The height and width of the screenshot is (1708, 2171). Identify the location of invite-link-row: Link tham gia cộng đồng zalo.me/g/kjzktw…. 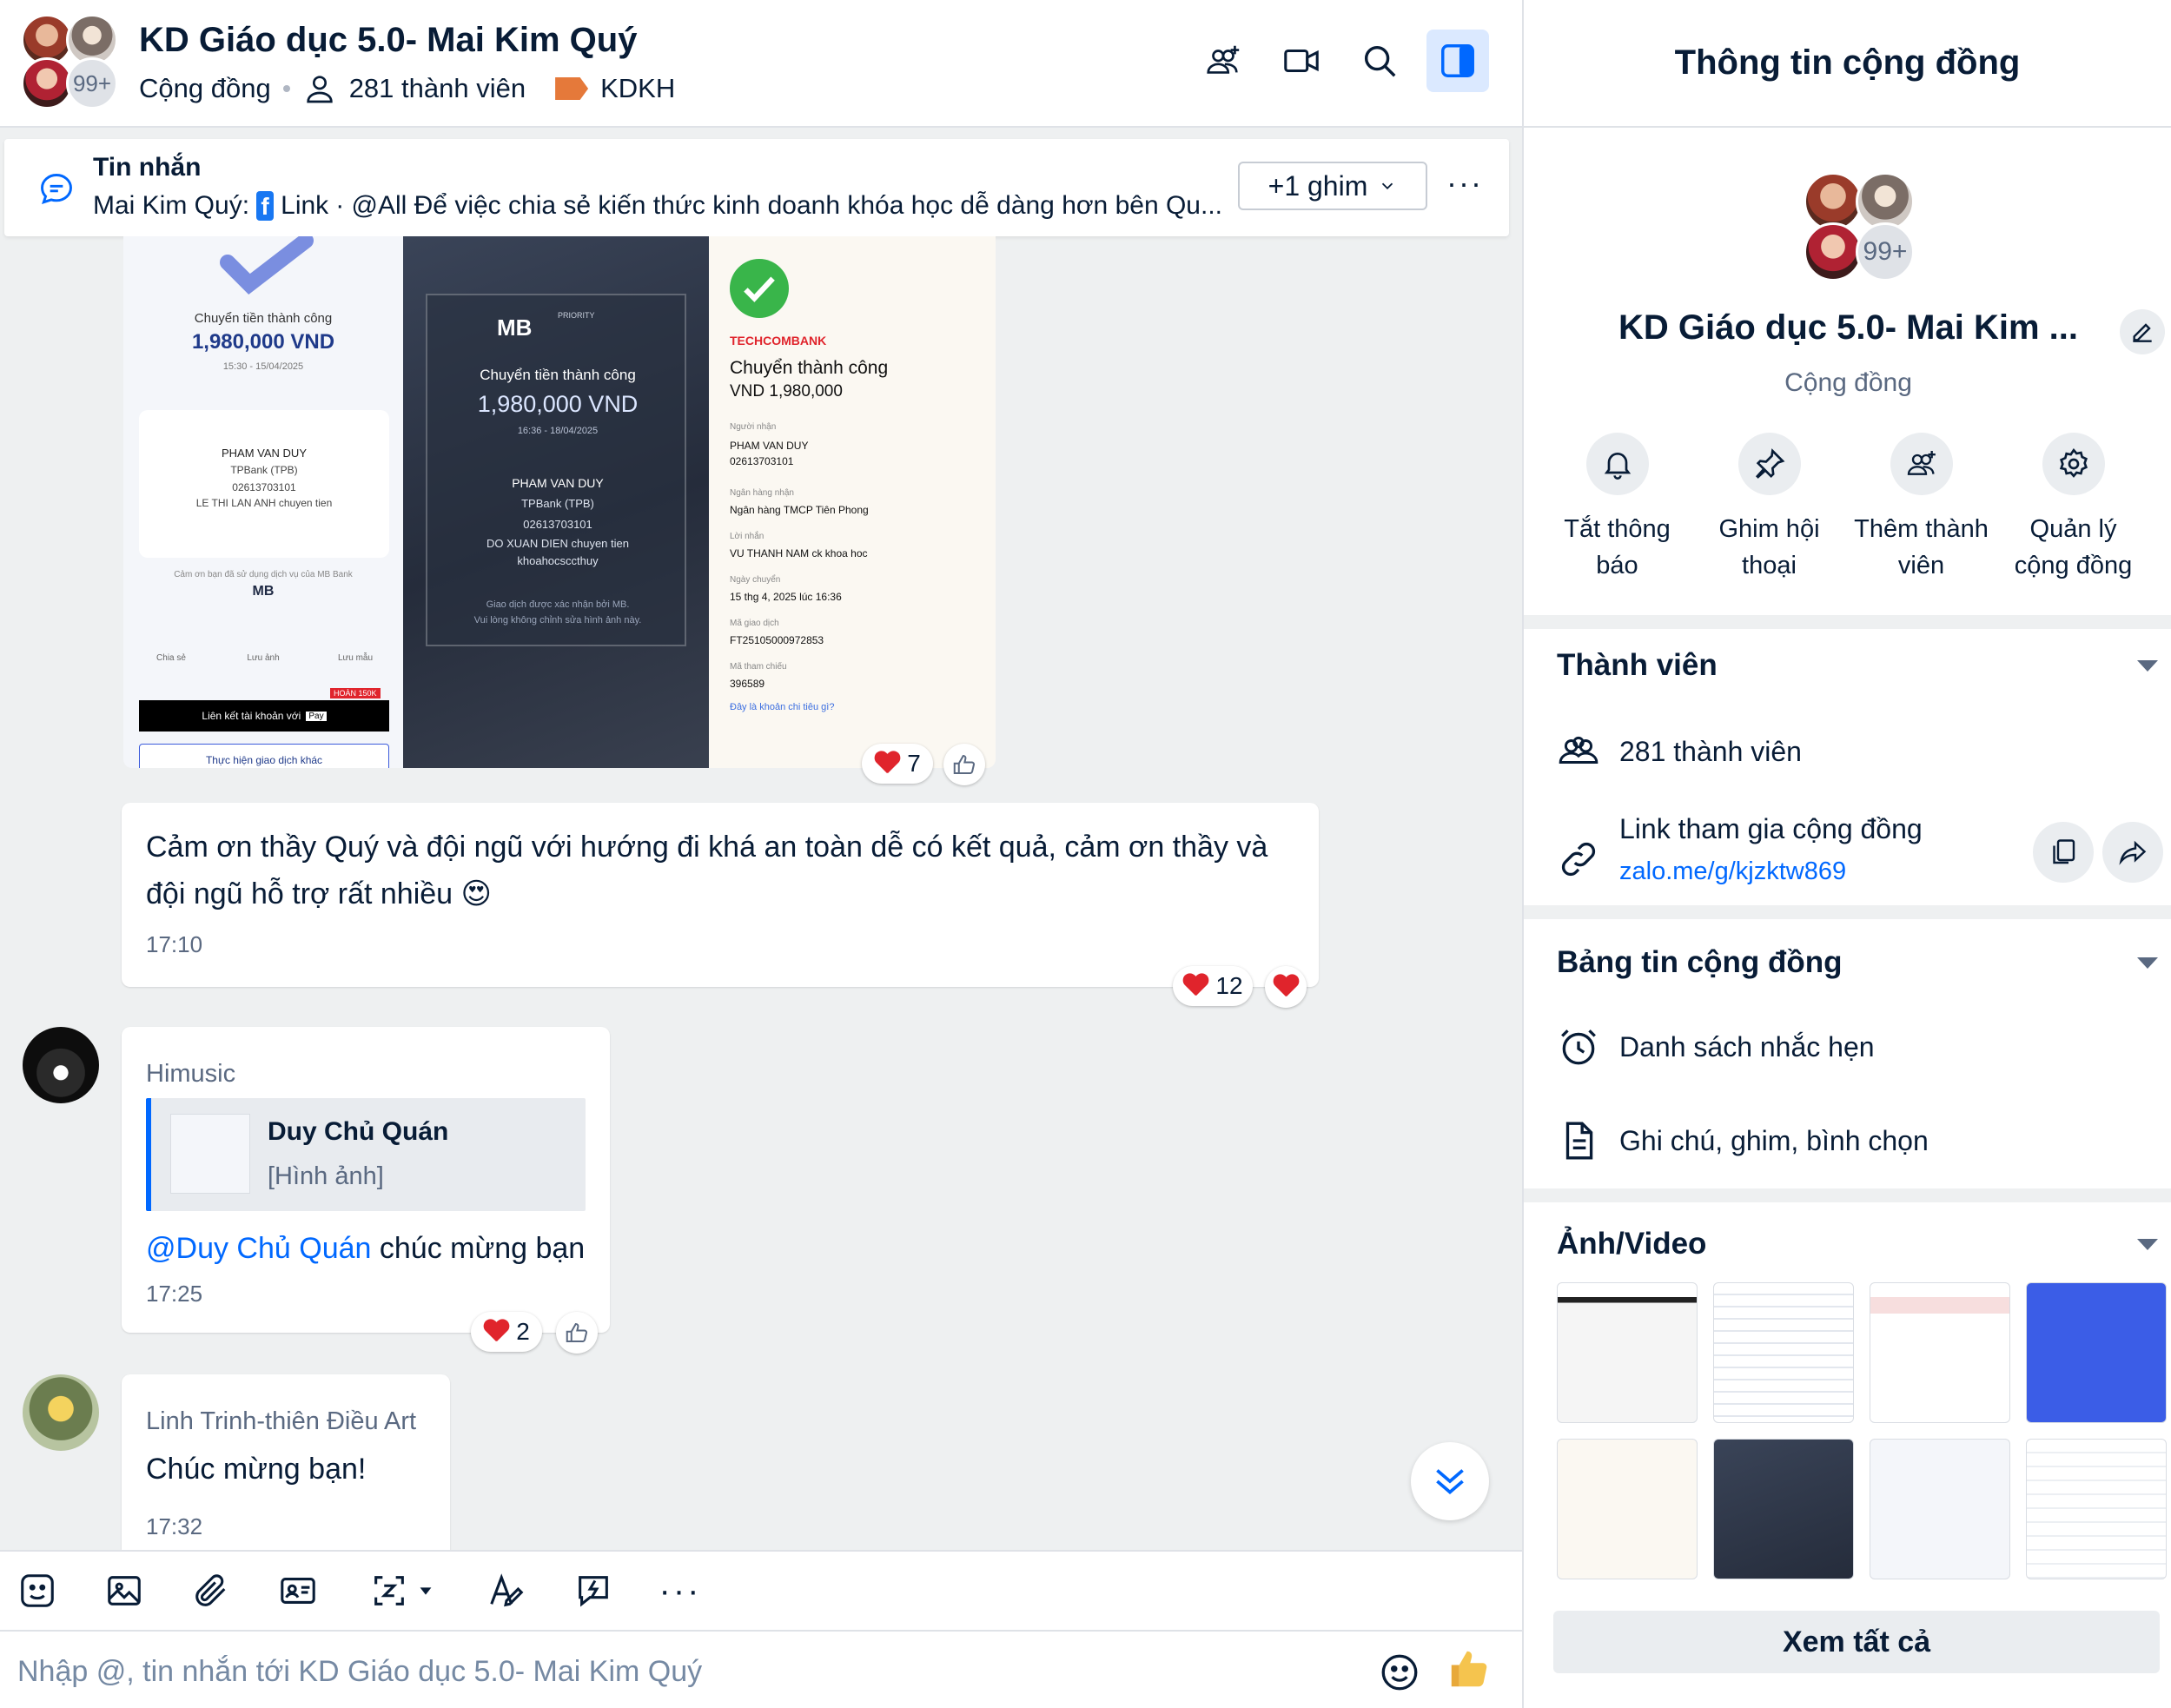
(1740, 849).